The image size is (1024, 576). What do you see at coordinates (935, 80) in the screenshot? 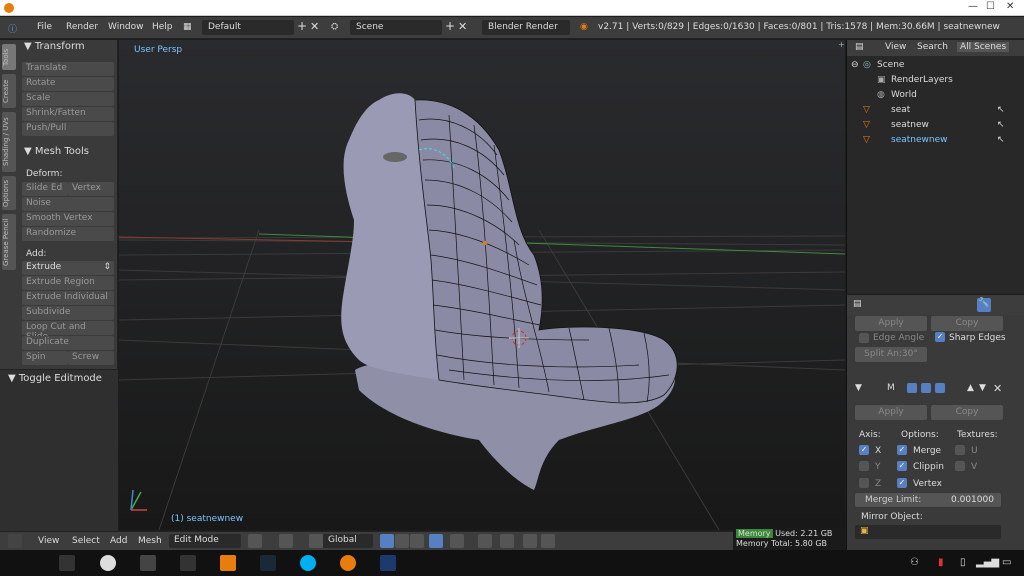
I see `outliner-row-renderlayers: ▣ RenderLayers` at bounding box center [935, 80].